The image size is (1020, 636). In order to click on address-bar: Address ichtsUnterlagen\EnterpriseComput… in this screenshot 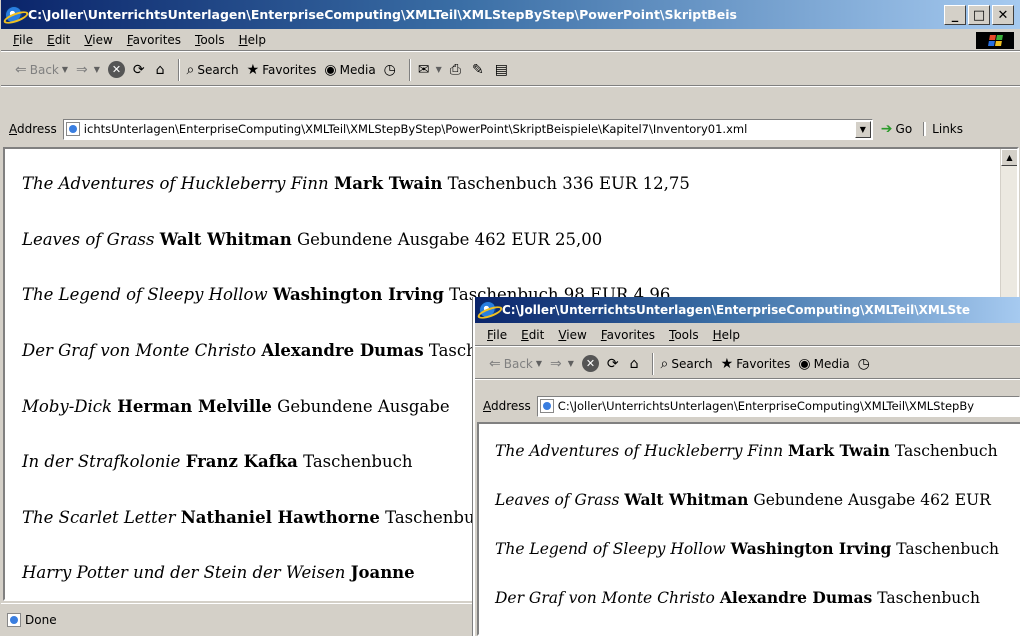, I will do `click(510, 129)`.